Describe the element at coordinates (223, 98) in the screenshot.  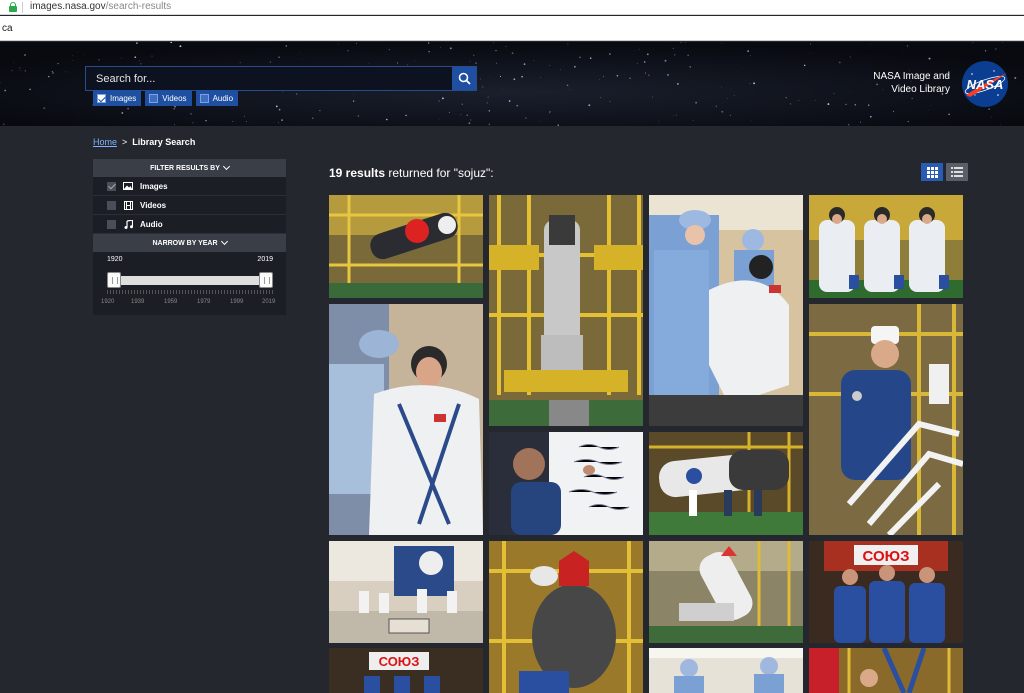
I see `media-toggle-label: Audio` at that location.